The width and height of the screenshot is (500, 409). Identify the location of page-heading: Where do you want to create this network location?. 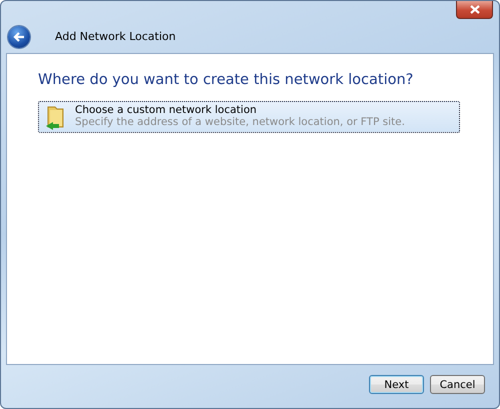
(226, 80).